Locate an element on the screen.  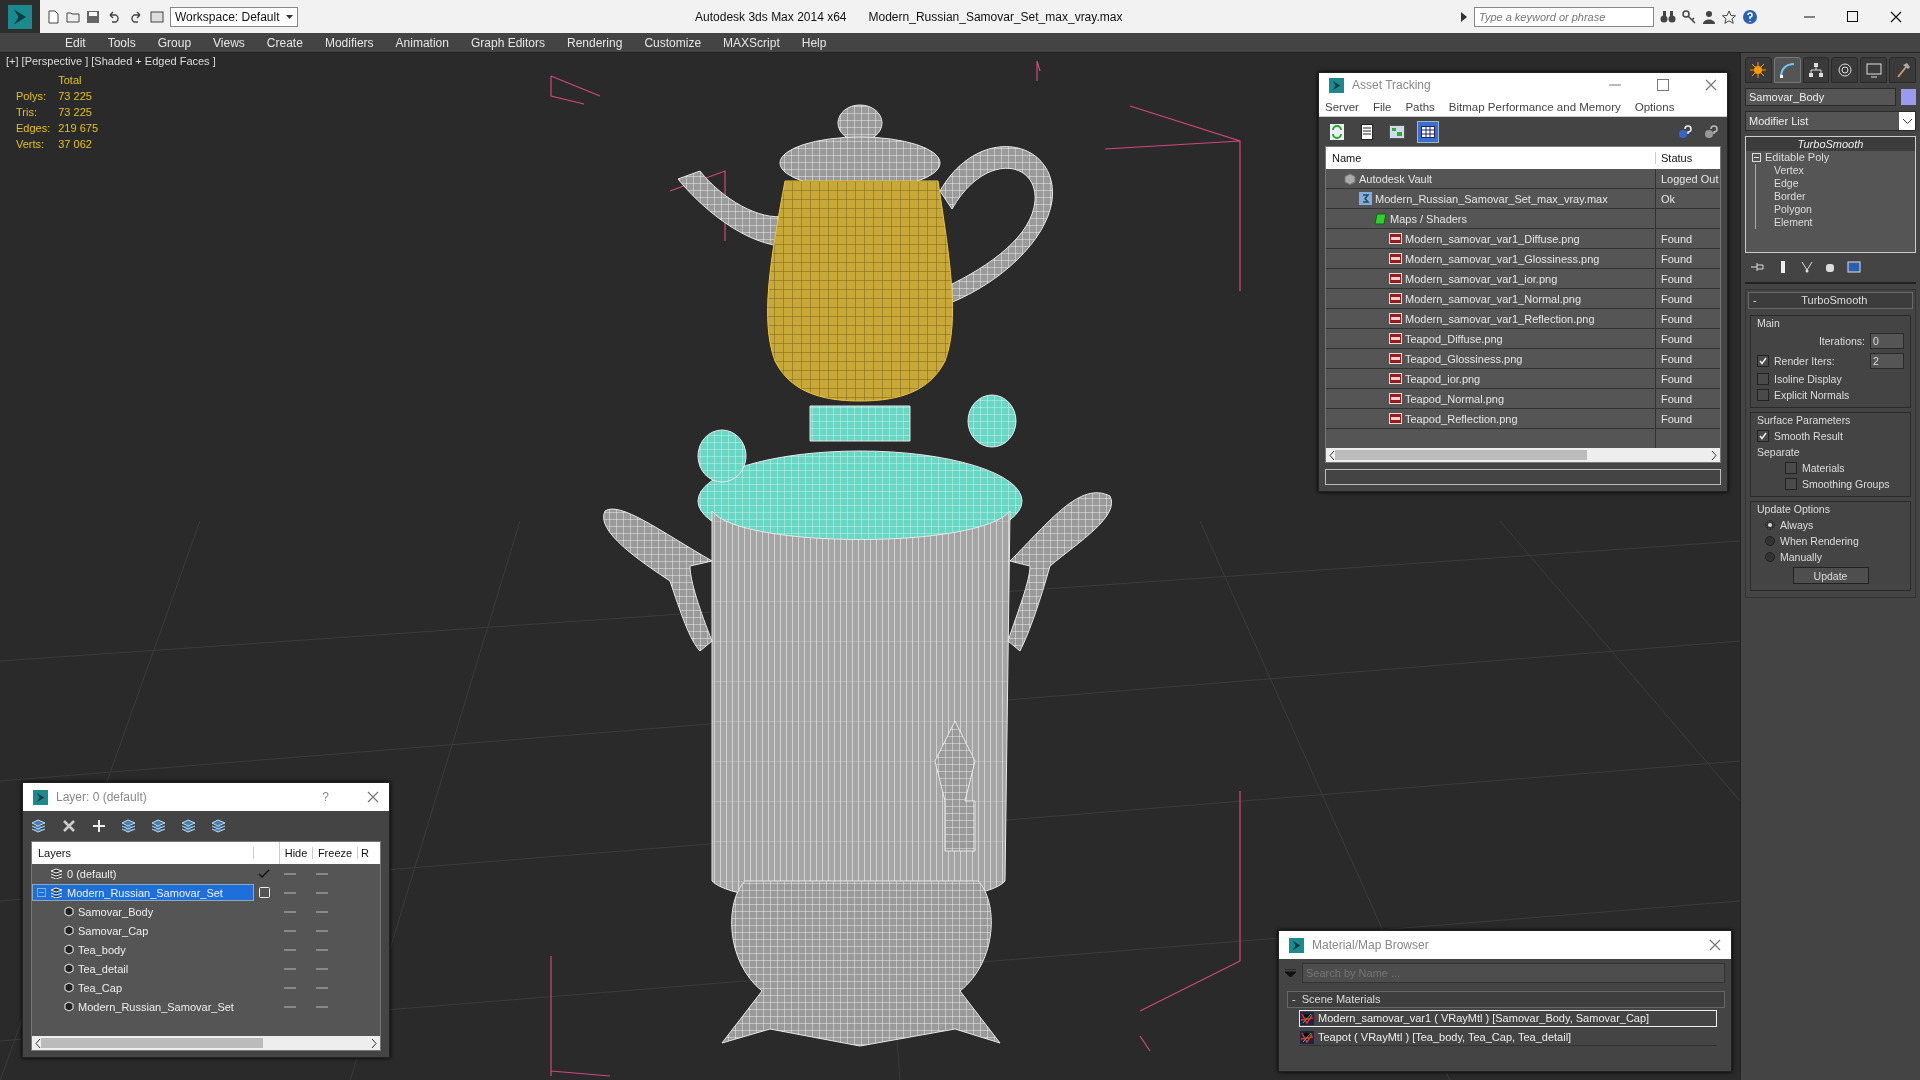
refresh-icon is located at coordinates (1337, 131).